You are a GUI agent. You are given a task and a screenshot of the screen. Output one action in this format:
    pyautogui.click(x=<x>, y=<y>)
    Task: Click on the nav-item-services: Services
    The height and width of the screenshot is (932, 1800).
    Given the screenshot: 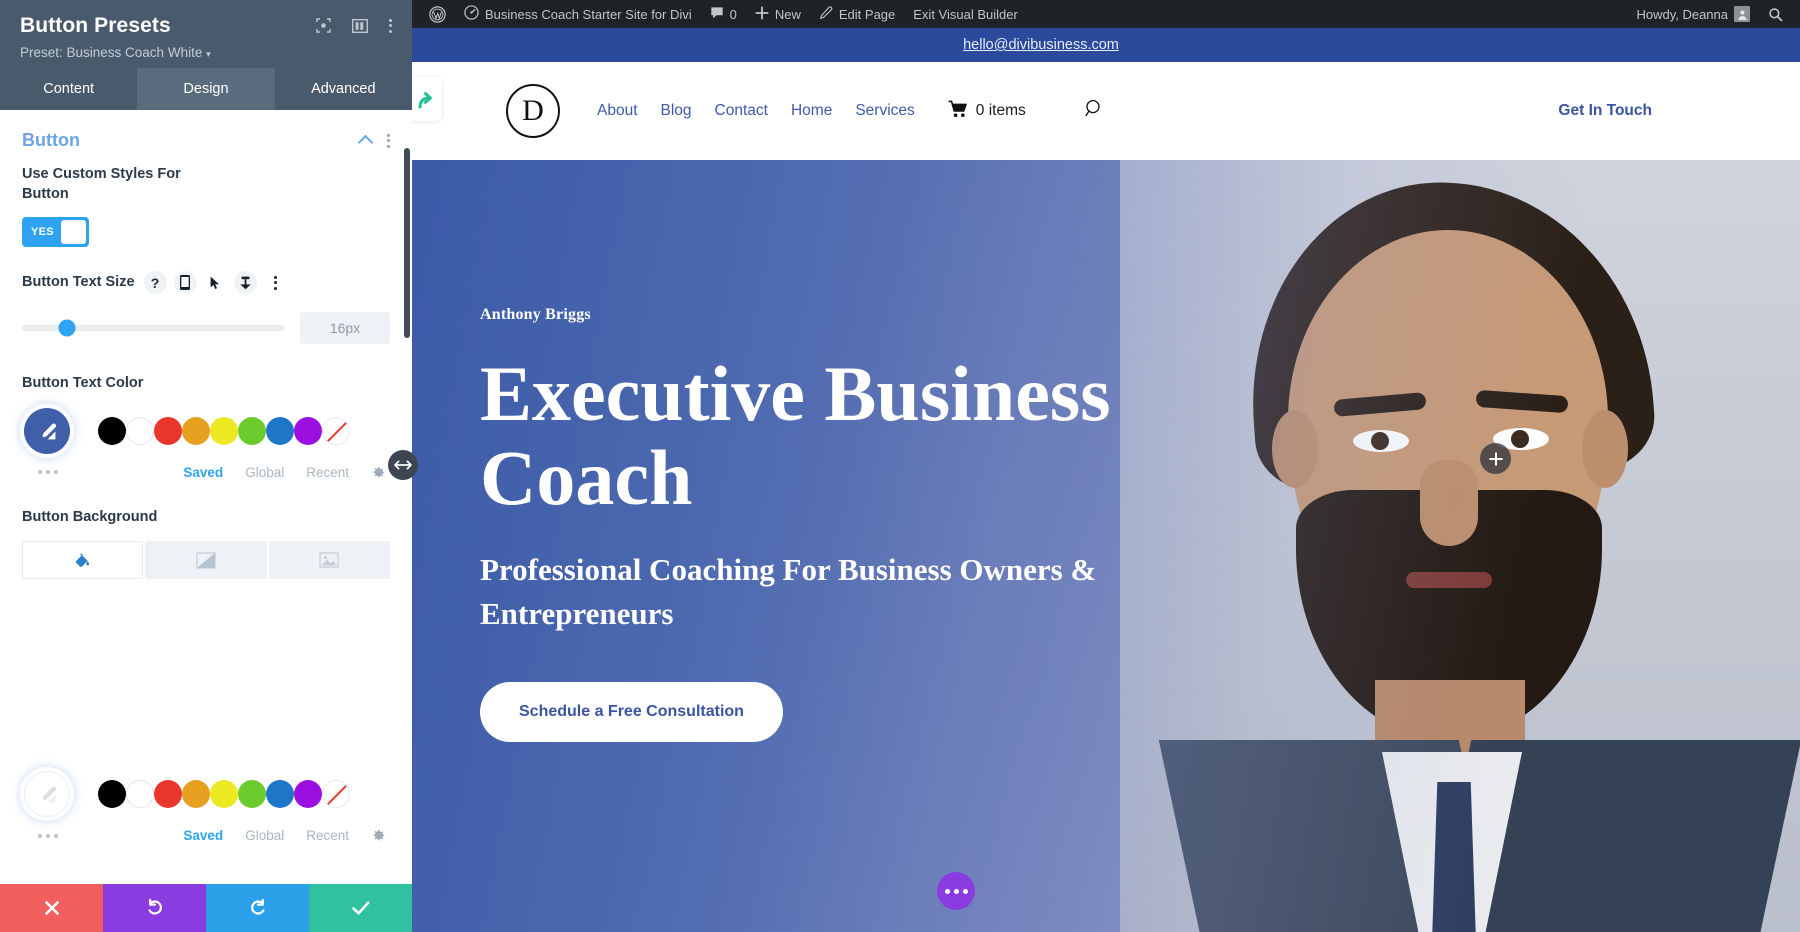 What is the action you would take?
    pyautogui.click(x=884, y=111)
    